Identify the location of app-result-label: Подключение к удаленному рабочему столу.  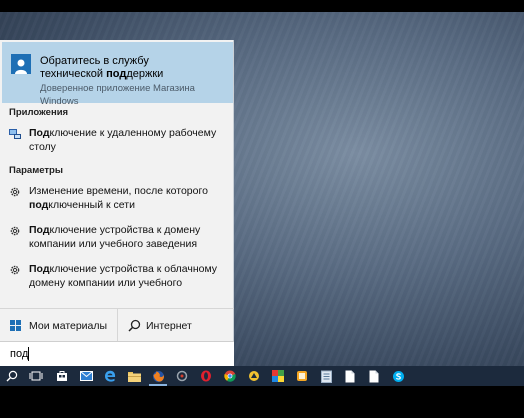
(129, 140).